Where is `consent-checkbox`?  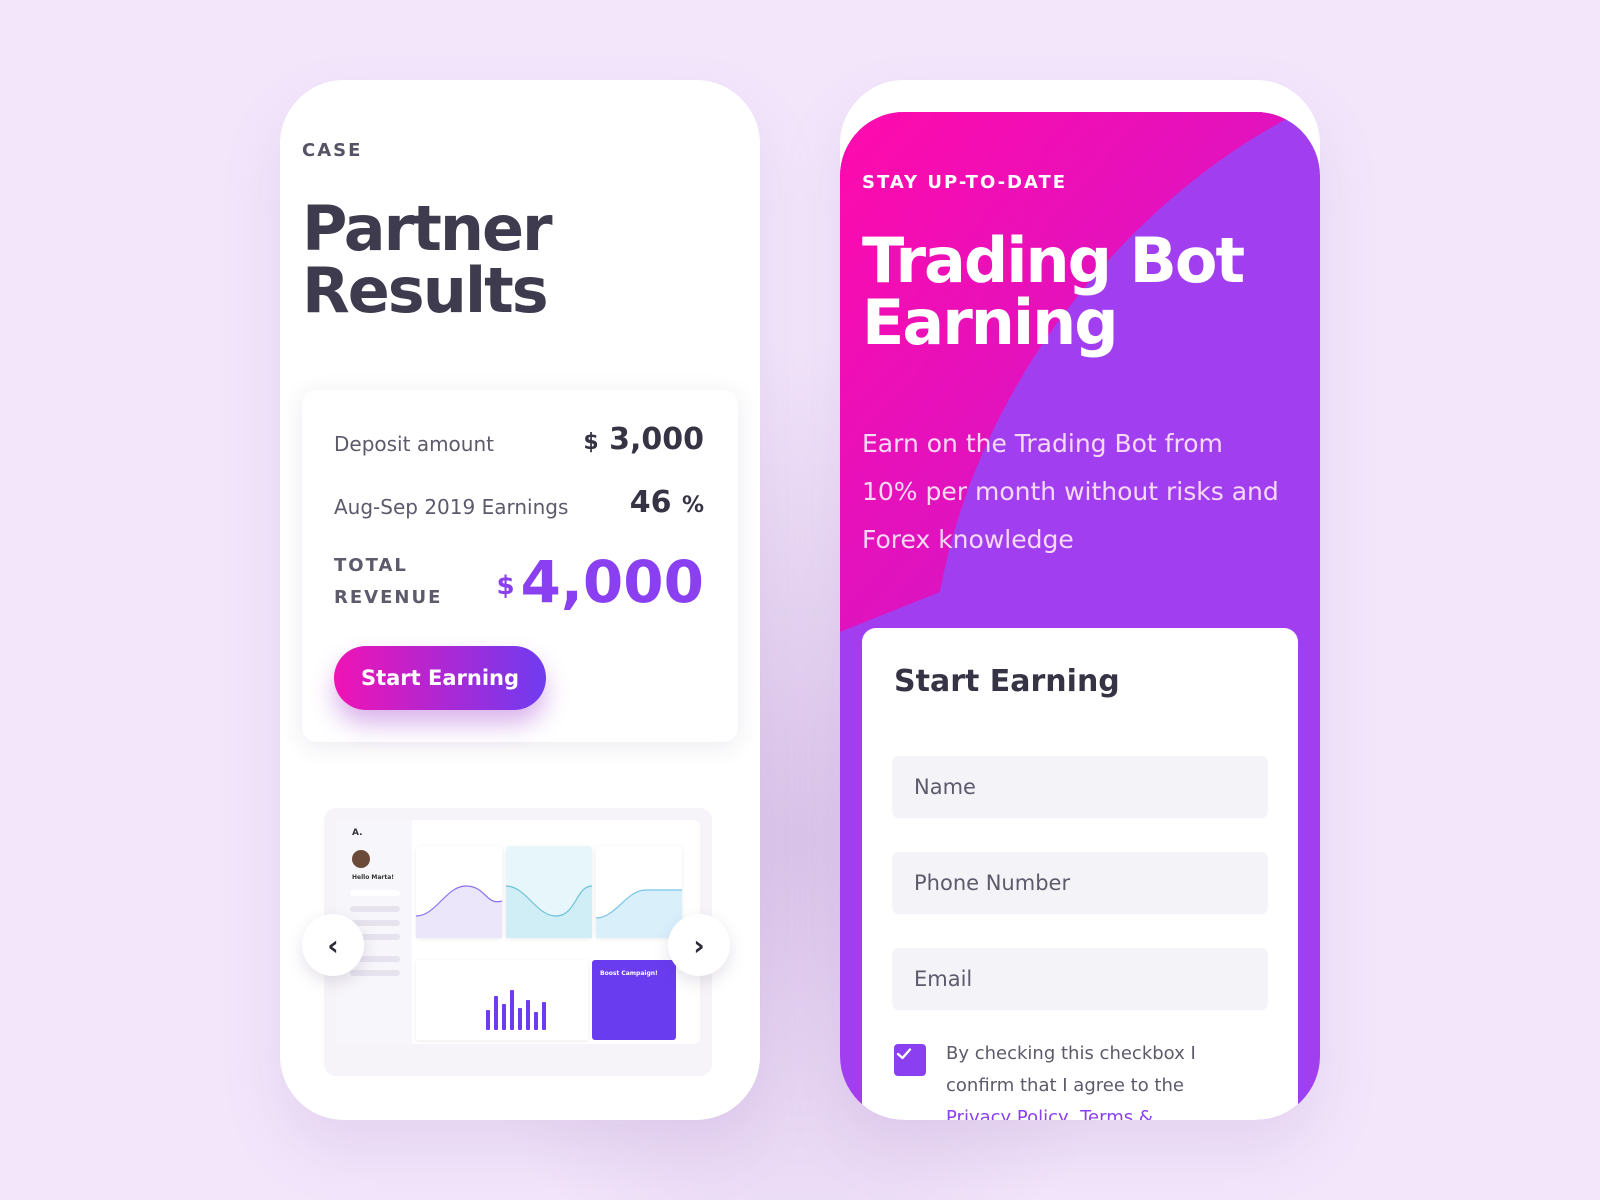 consent-checkbox is located at coordinates (910, 1060).